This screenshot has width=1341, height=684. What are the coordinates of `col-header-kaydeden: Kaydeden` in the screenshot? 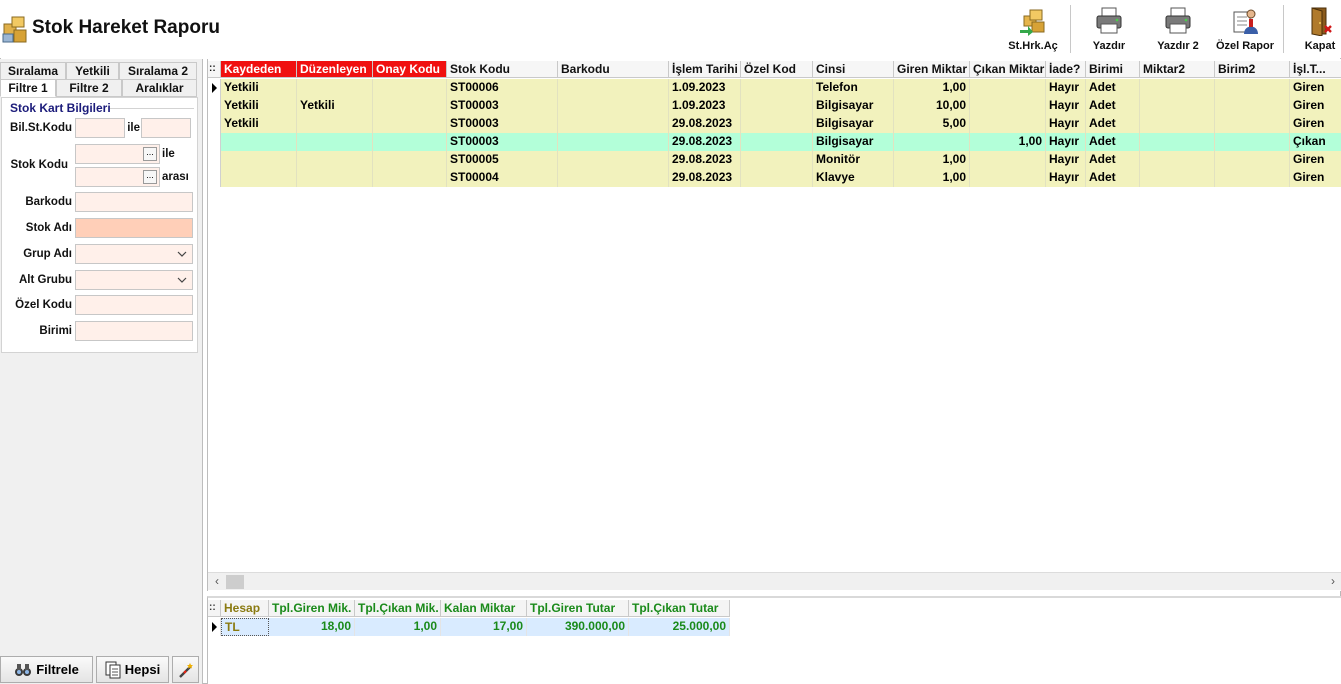 It's located at (259, 69).